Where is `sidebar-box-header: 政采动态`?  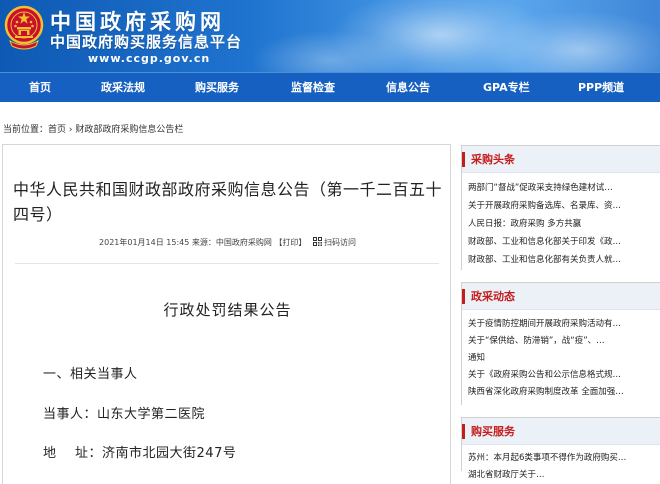
sidebar-box-header: 政采动态 is located at coordinates (561, 296).